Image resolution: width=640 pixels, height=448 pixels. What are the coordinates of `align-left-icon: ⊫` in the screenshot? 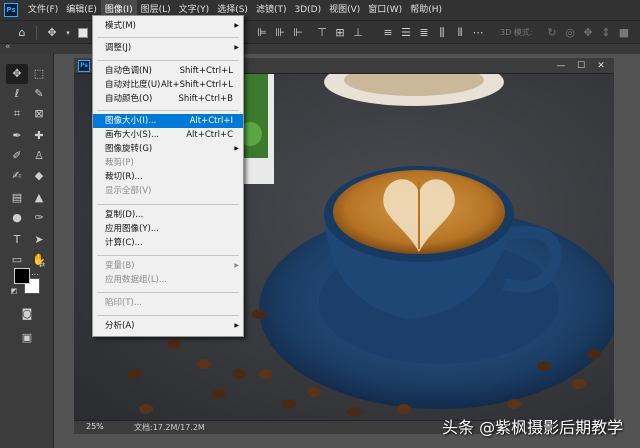 It's located at (262, 33).